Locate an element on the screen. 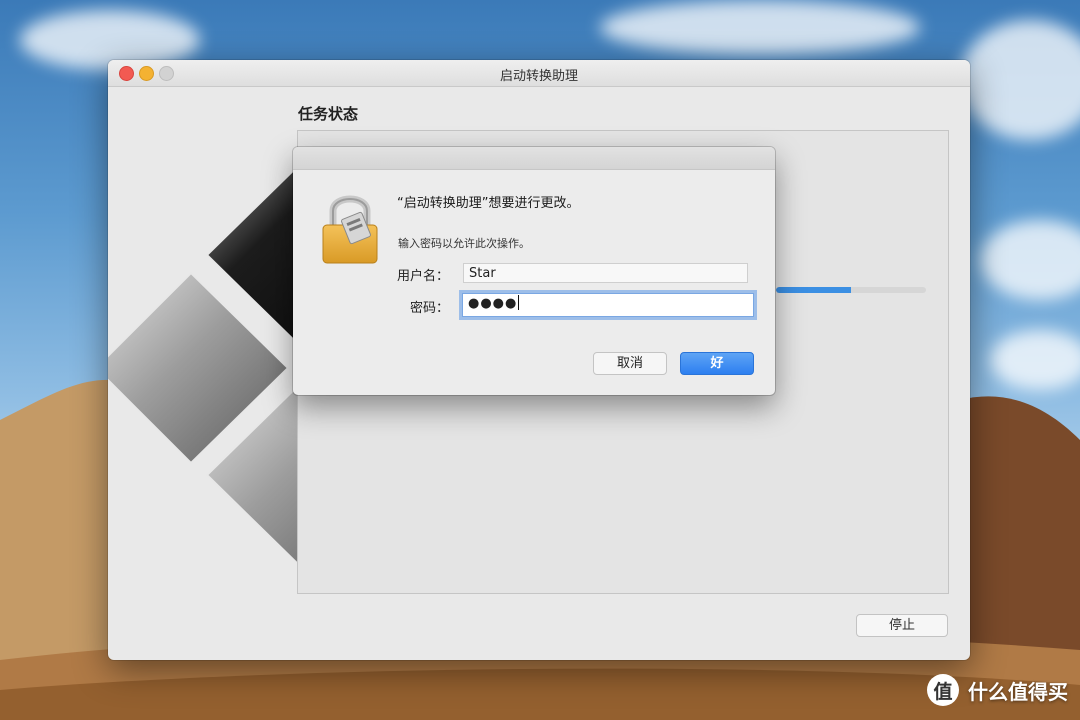  dialog-heading: “启动转换助理”想要进行更改。 is located at coordinates (488, 203).